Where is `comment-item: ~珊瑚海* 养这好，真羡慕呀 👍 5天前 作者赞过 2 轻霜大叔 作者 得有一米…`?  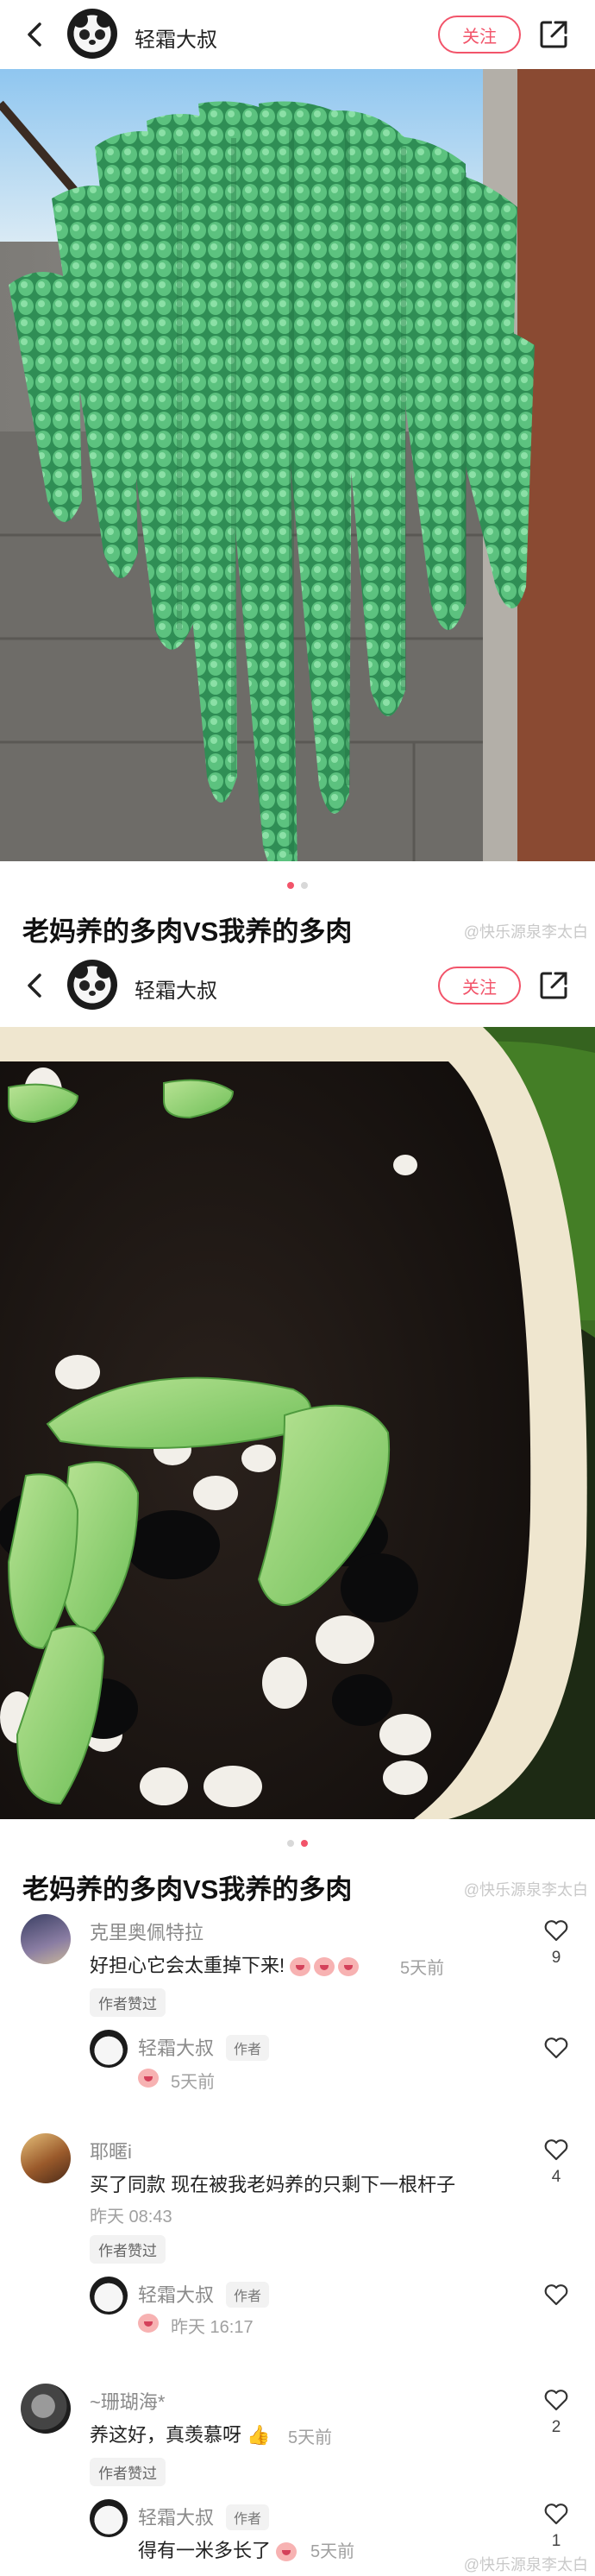 comment-item: ~珊瑚海* 养这好，真羡慕呀 👍 5天前 作者赞过 2 轻霜大叔 作者 得有一米… is located at coordinates (298, 2477).